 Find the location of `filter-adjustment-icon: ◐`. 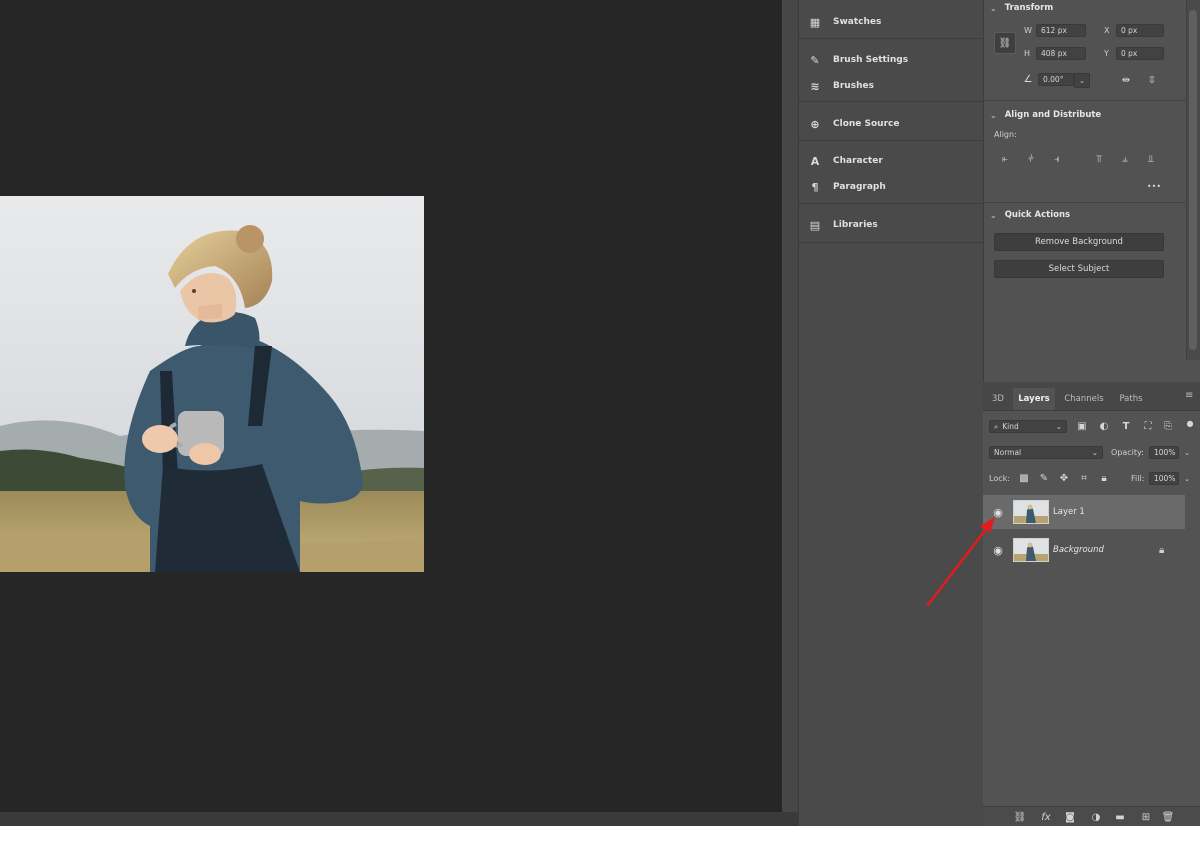

filter-adjustment-icon: ◐ is located at coordinates (1104, 426).